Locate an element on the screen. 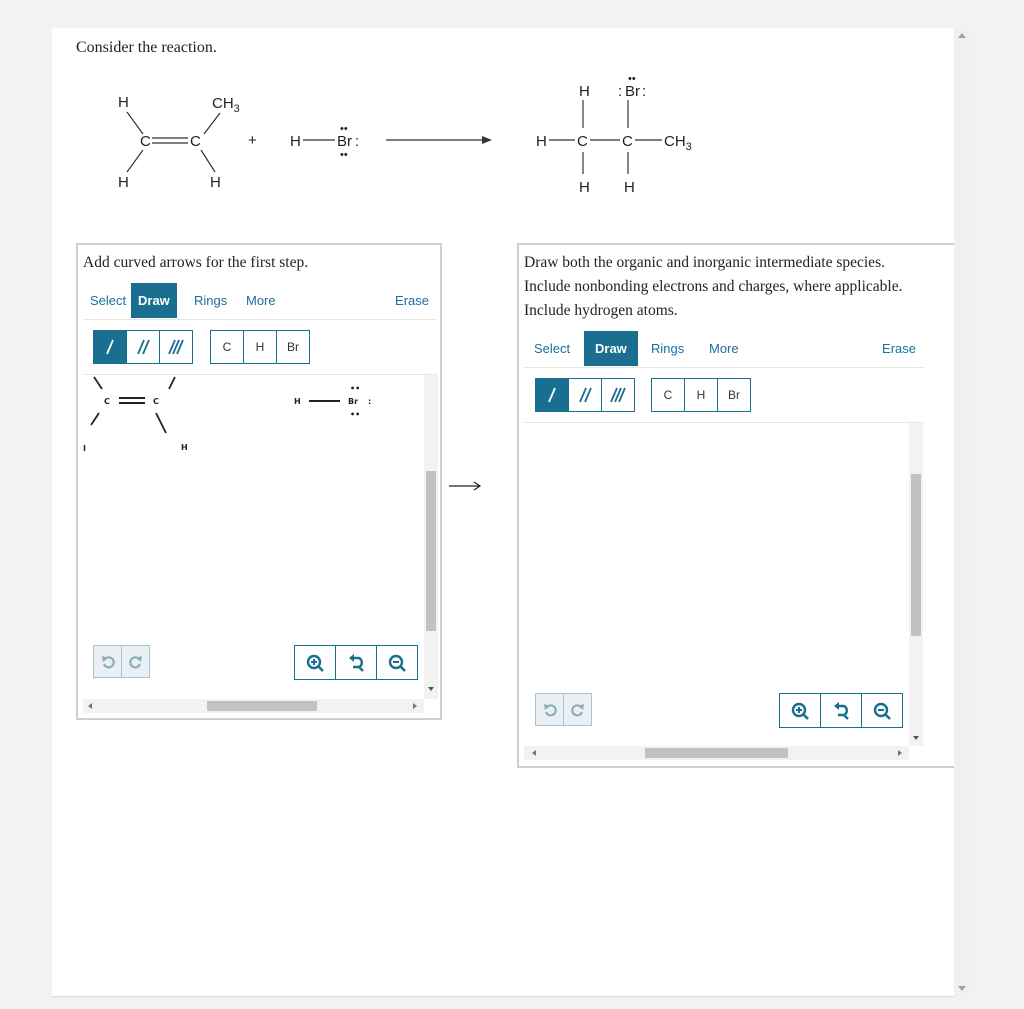 The image size is (1024, 1009). bond-tools is located at coordinates (585, 395).